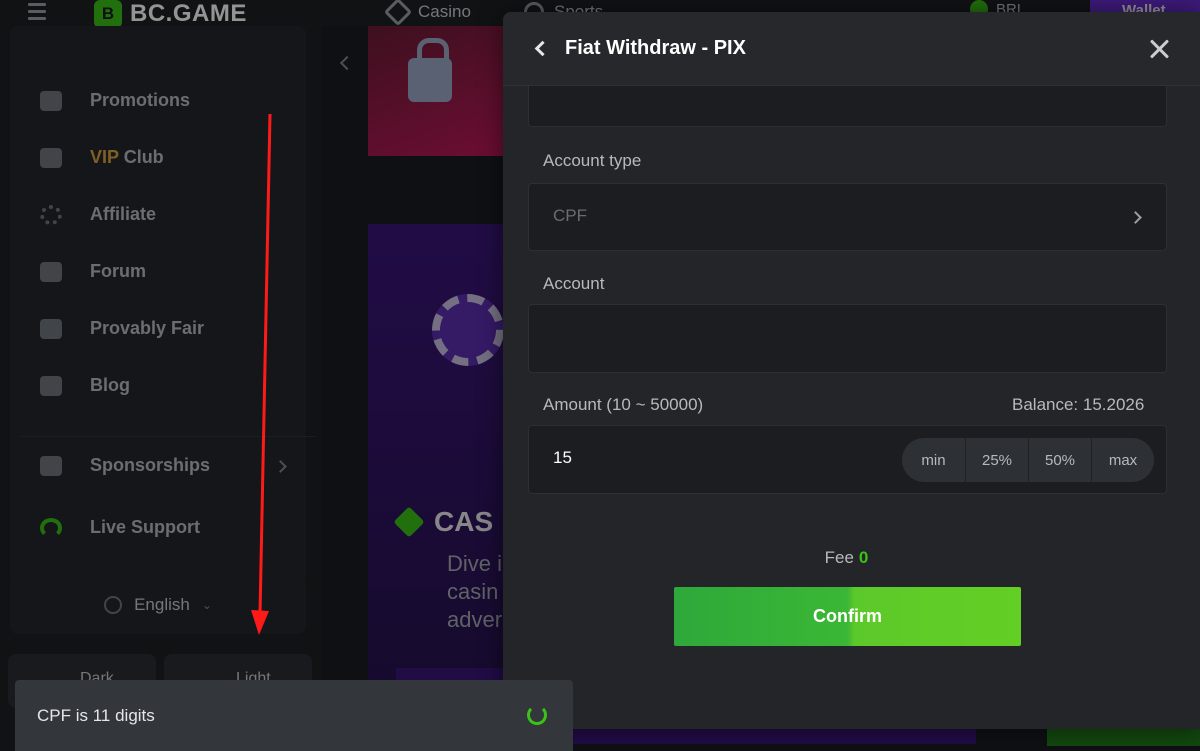  Describe the element at coordinates (847, 106) in the screenshot. I see `previous-field` at that location.